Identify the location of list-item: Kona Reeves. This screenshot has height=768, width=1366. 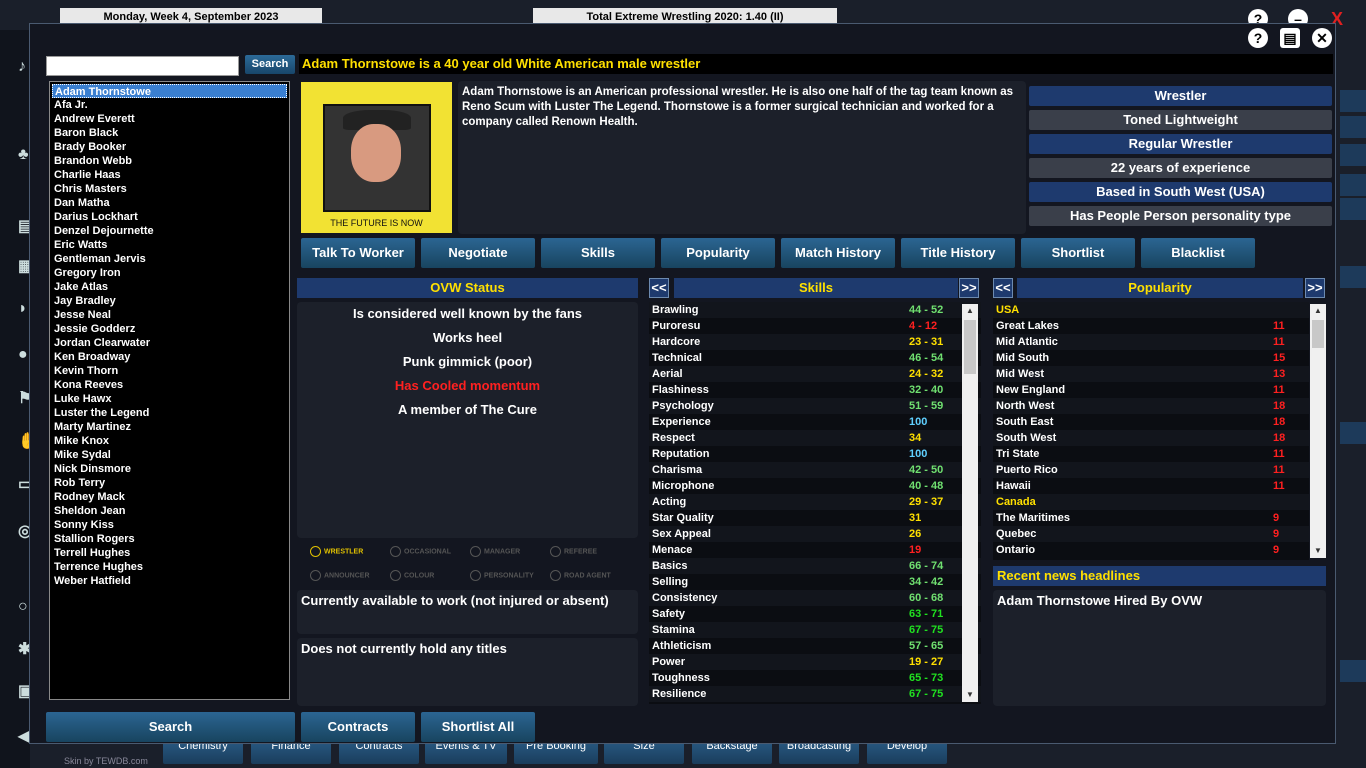
(169, 385).